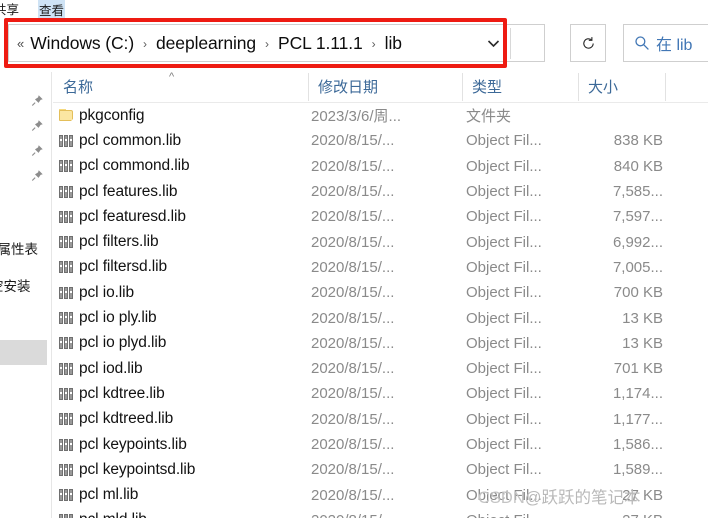 The height and width of the screenshot is (518, 708). What do you see at coordinates (206, 43) in the screenshot?
I see `breadcrumb-item-deeplearning: deeplearning` at bounding box center [206, 43].